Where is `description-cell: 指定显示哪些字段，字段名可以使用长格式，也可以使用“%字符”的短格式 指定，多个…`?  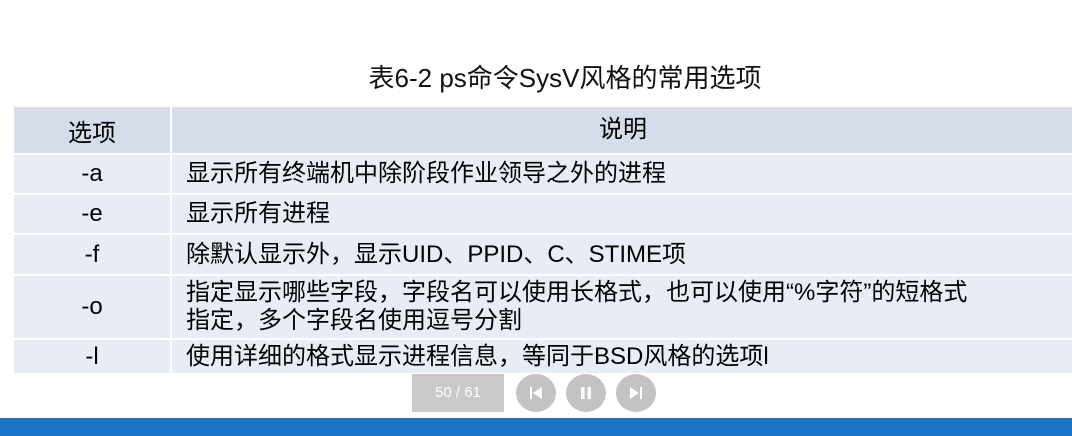
description-cell: 指定显示哪些字段，字段名可以使用长格式，也可以使用“%字符”的短格式 指定，多个… is located at coordinates (621, 307).